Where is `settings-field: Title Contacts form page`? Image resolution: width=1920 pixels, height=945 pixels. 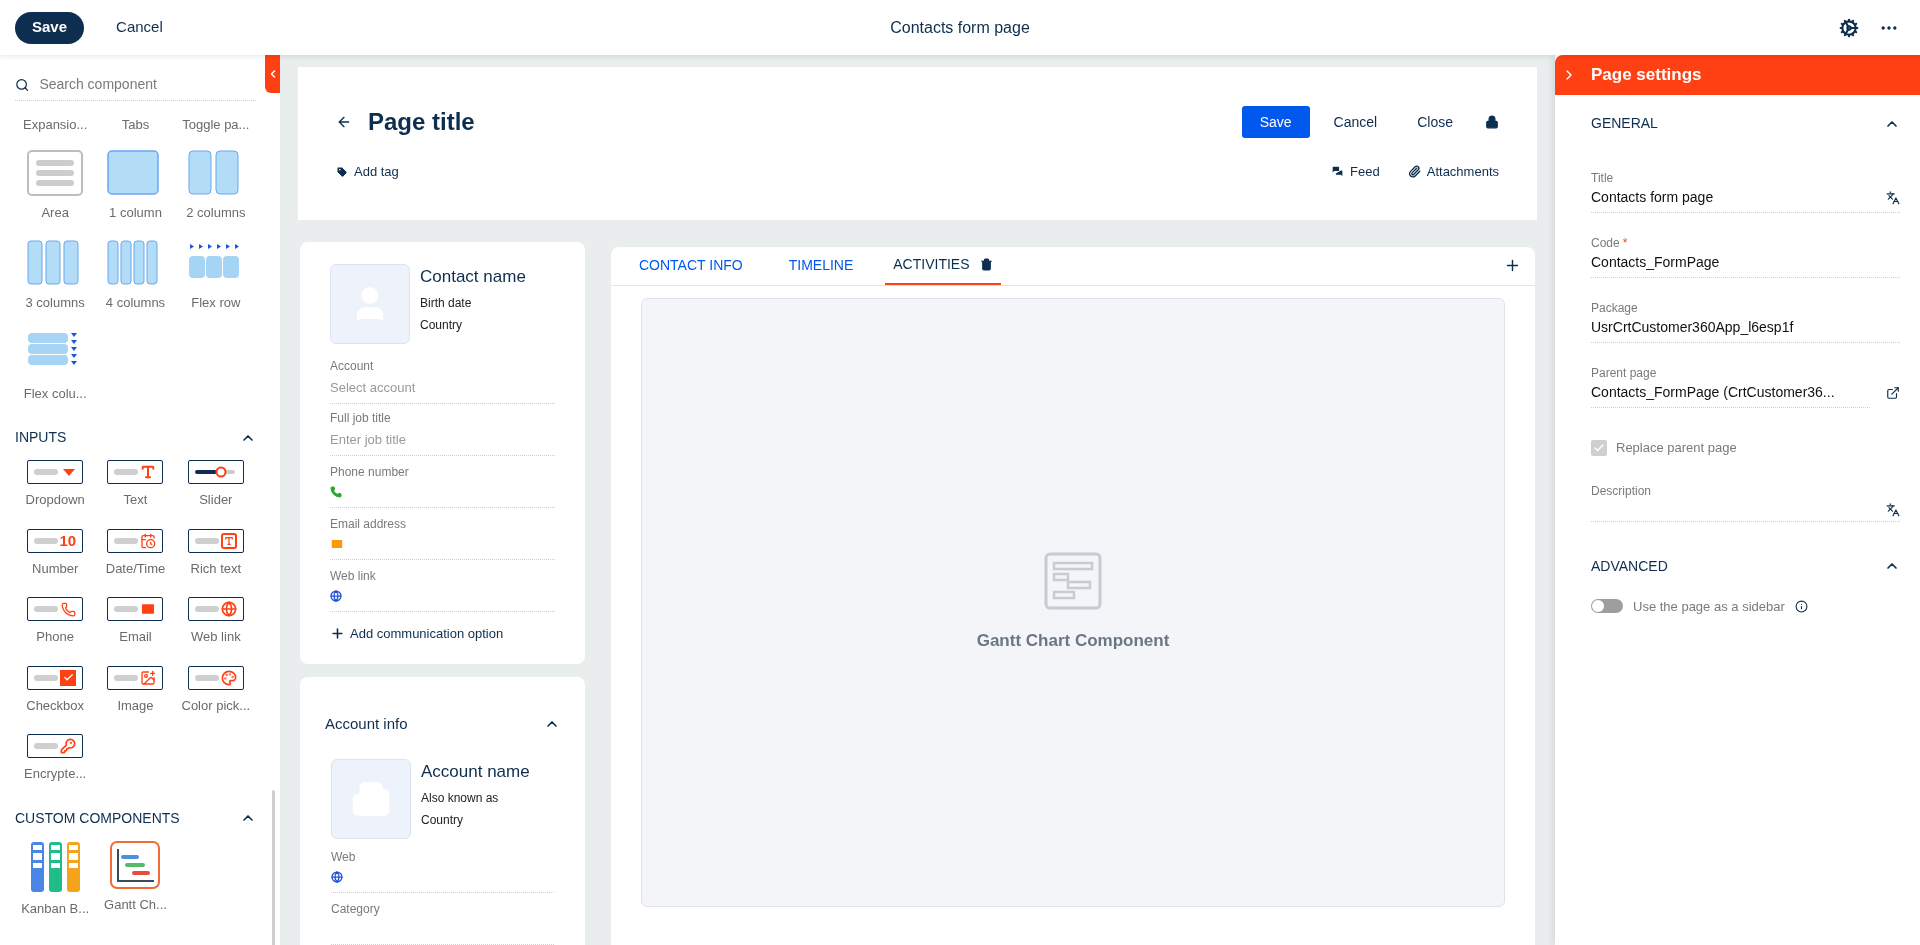
settings-field: Title Contacts form page is located at coordinates (1745, 180).